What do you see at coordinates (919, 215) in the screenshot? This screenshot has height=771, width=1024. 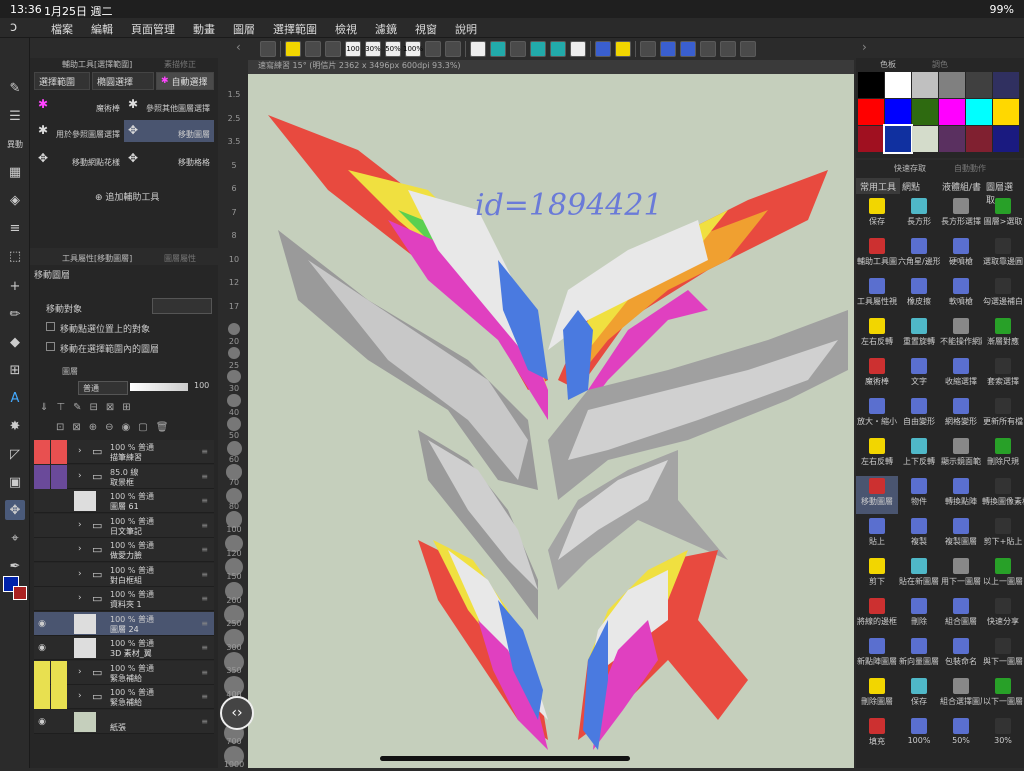 I see `quick-access-item: 長方形` at bounding box center [919, 215].